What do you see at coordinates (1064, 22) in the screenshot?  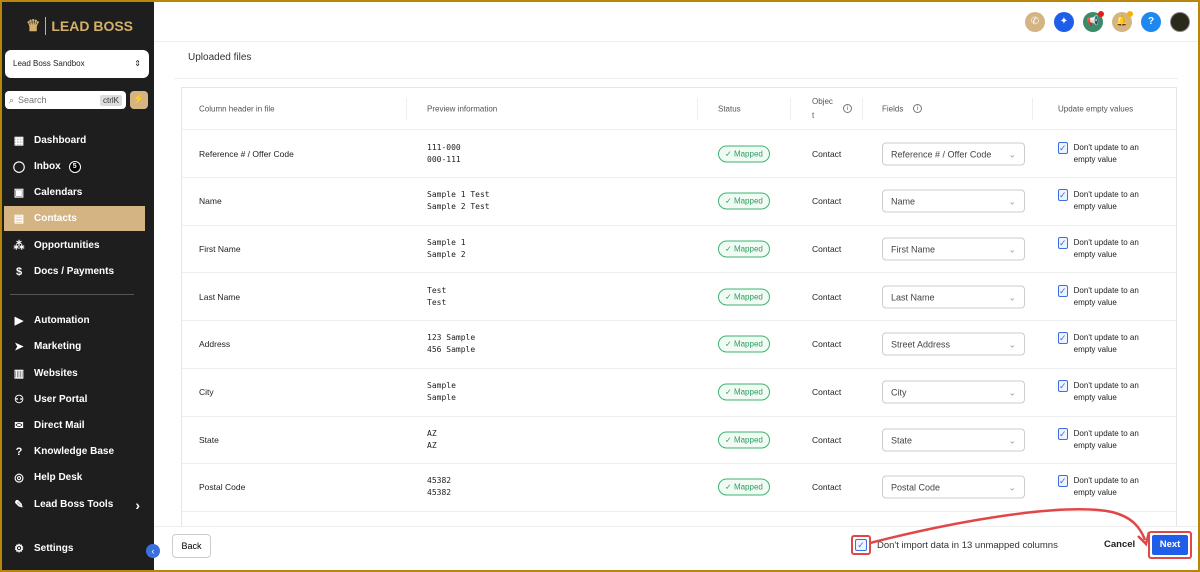 I see `sparkle-icon: ✦` at bounding box center [1064, 22].